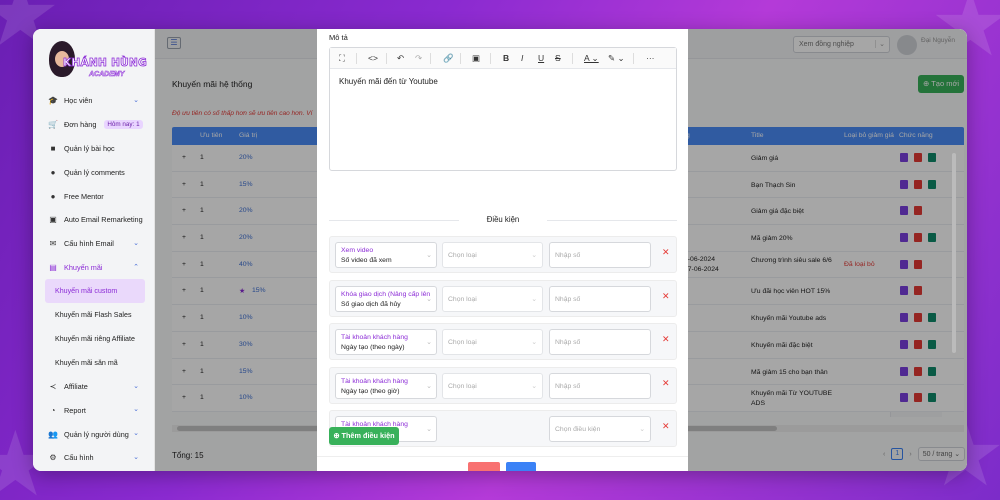 The width and height of the screenshot is (1000, 500). What do you see at coordinates (53, 220) in the screenshot?
I see `email-icon: ▣` at bounding box center [53, 220].